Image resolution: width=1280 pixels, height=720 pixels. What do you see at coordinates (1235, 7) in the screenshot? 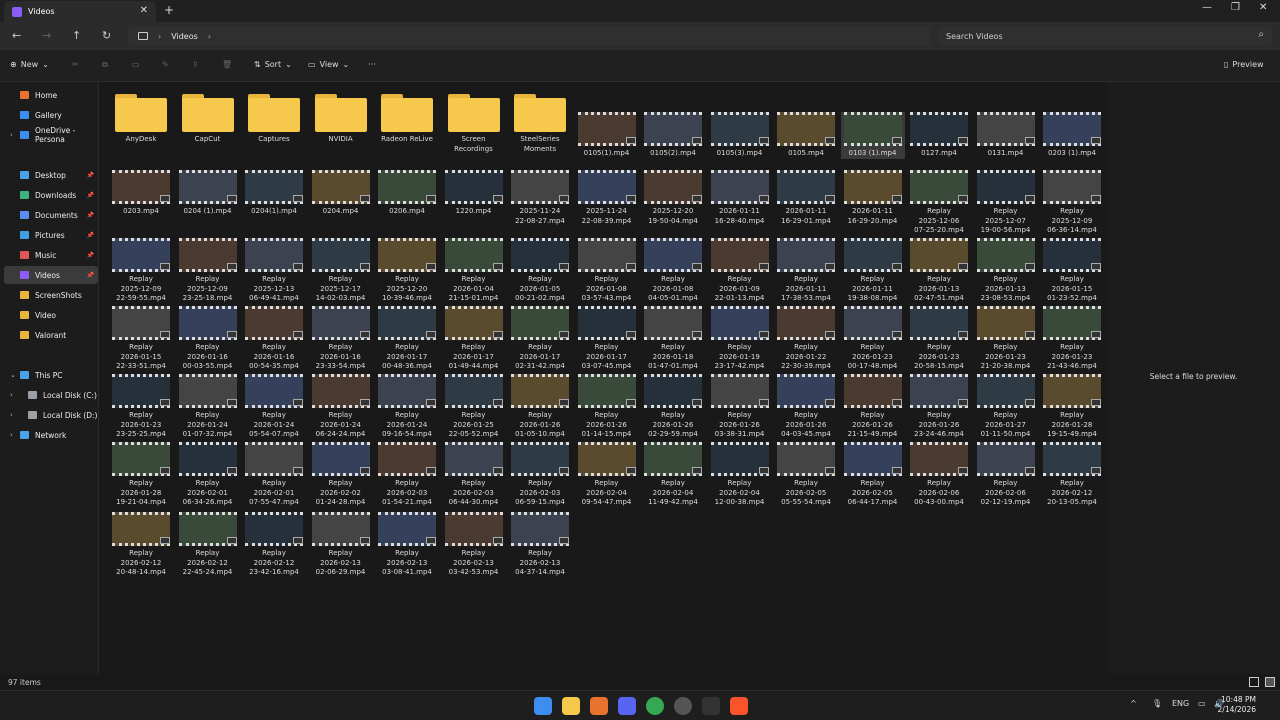
I see `restore-button: ❐` at bounding box center [1235, 7].